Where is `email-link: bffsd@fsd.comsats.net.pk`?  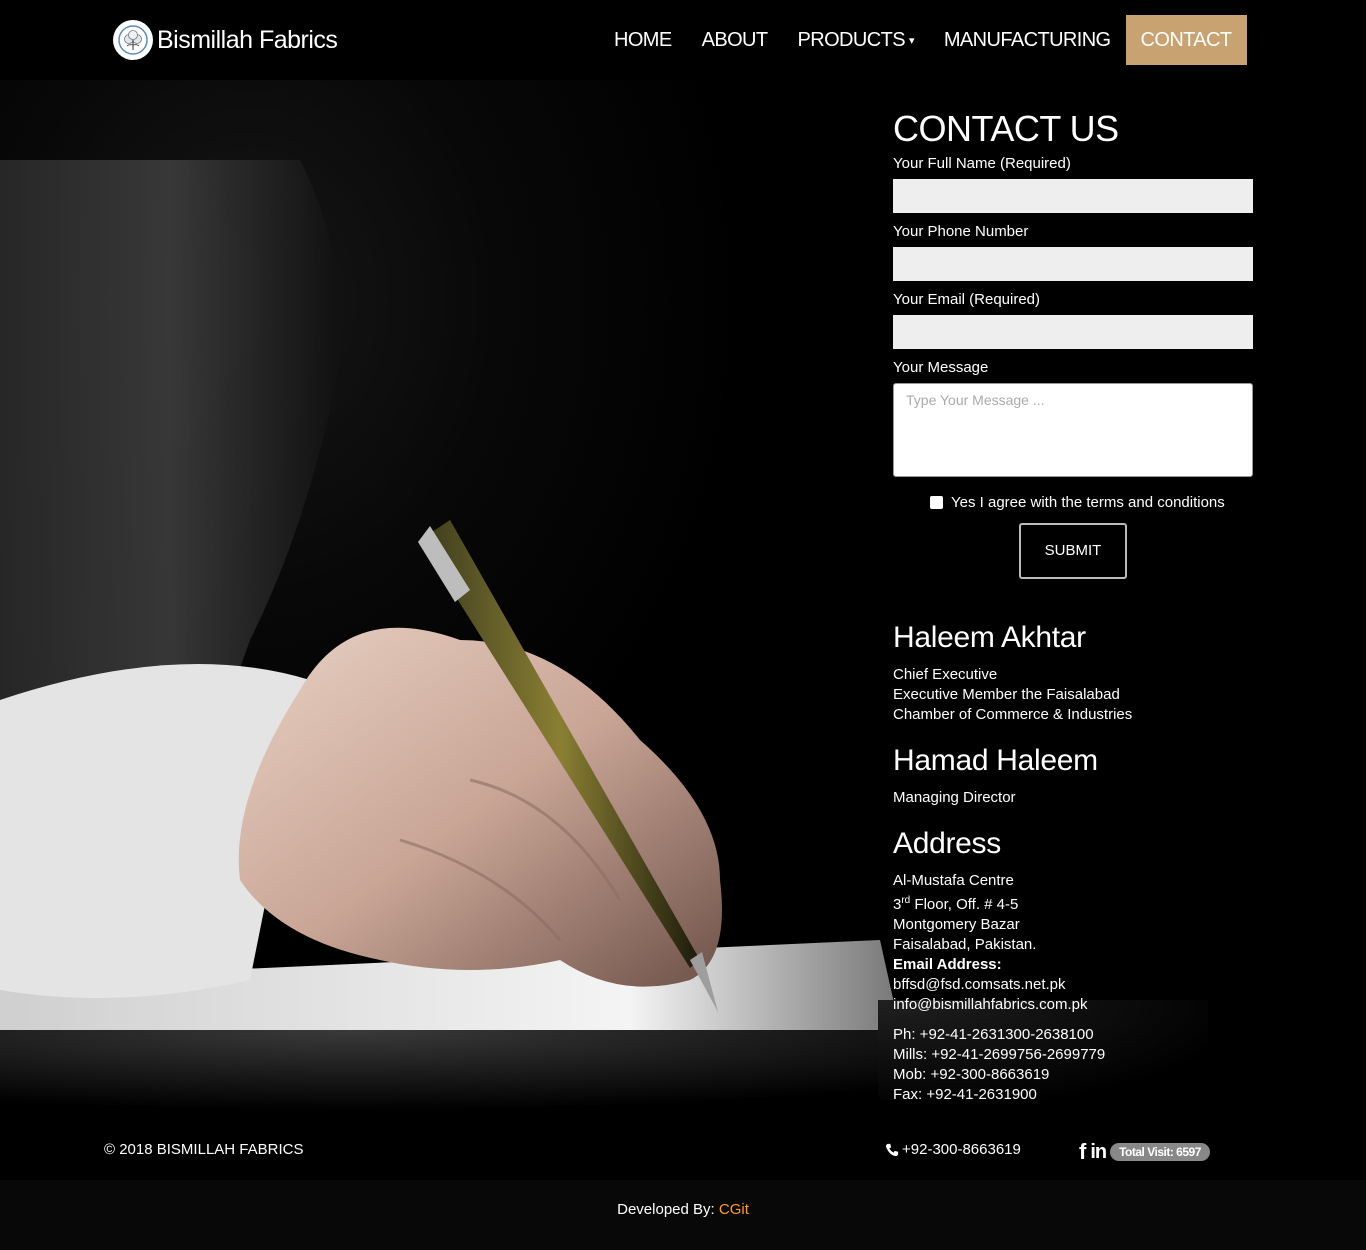
email-link: bffsd@fsd.comsats.net.pk is located at coordinates (1073, 985).